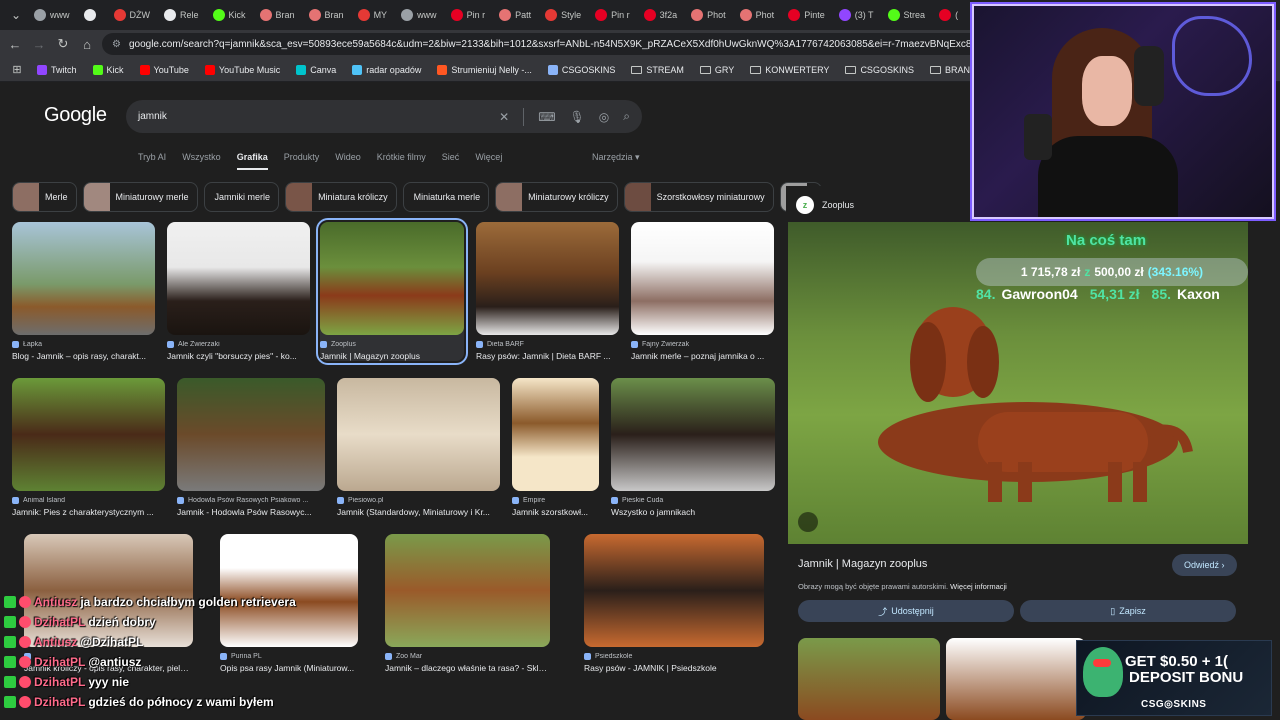 The width and height of the screenshot is (1280, 720). I want to click on search-tab: Krótkie filmy, so click(401, 161).